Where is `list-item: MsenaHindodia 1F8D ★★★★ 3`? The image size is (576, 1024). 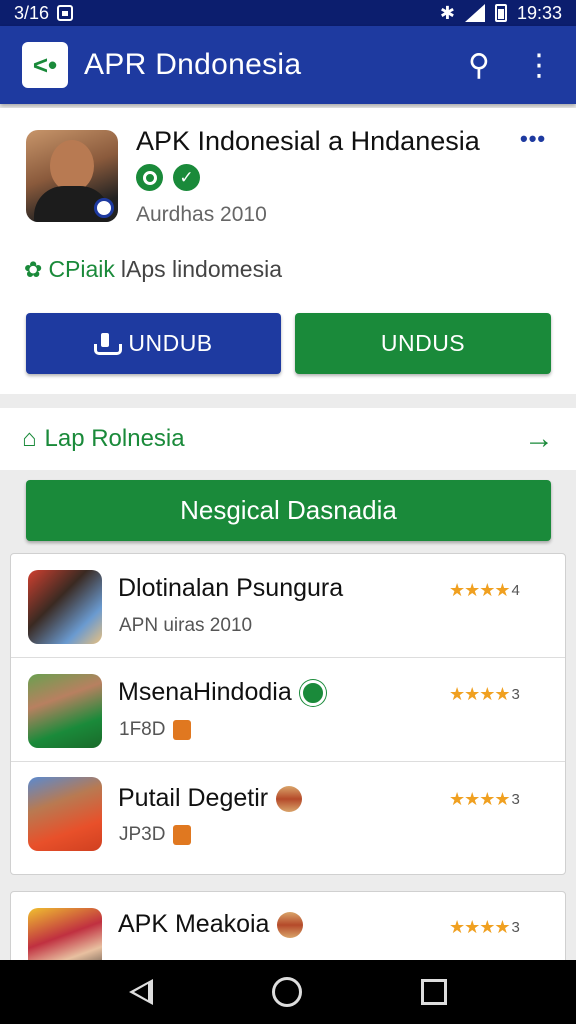
list-item: MsenaHindodia 1F8D ★★★★ 3 is located at coordinates (288, 710).